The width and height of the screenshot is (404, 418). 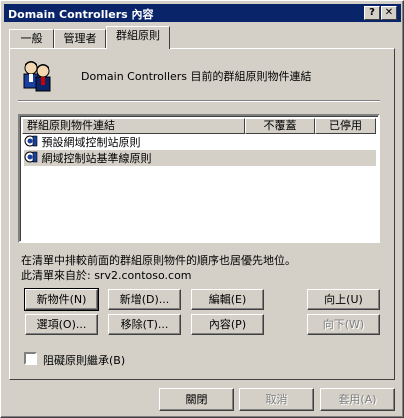 I want to click on list-item: 預設網域控制站原則, so click(x=82, y=142).